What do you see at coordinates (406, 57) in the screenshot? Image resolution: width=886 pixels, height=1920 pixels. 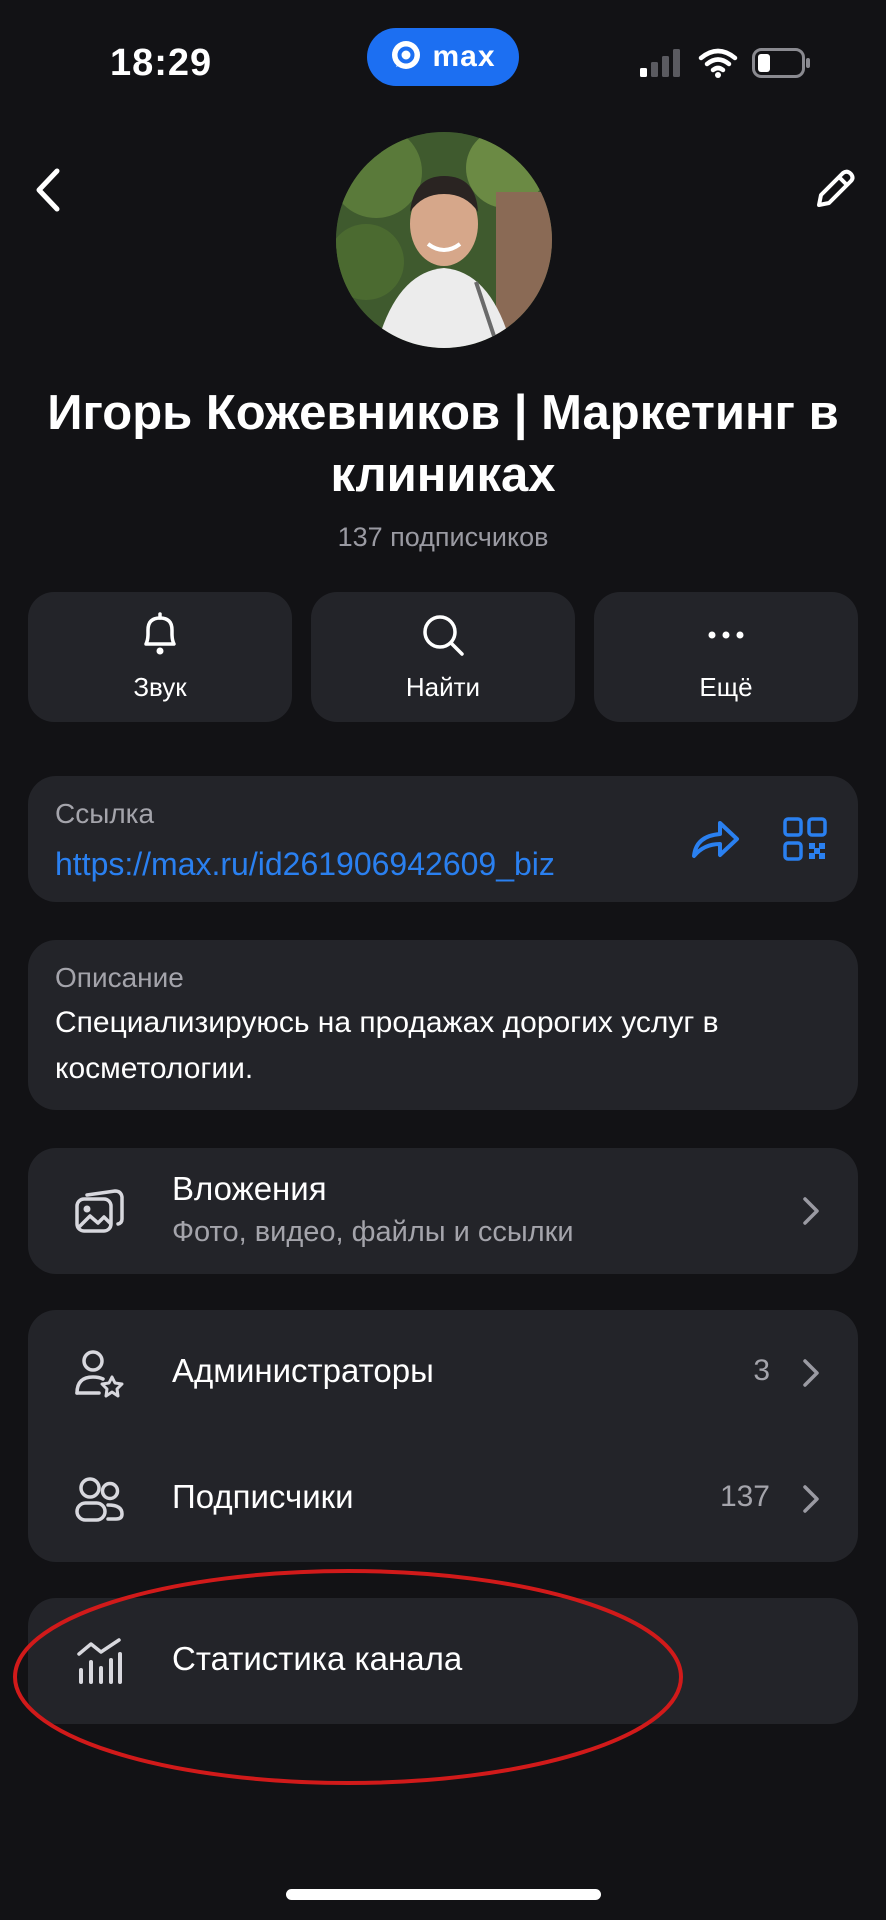 I see `max-logo-icon` at bounding box center [406, 57].